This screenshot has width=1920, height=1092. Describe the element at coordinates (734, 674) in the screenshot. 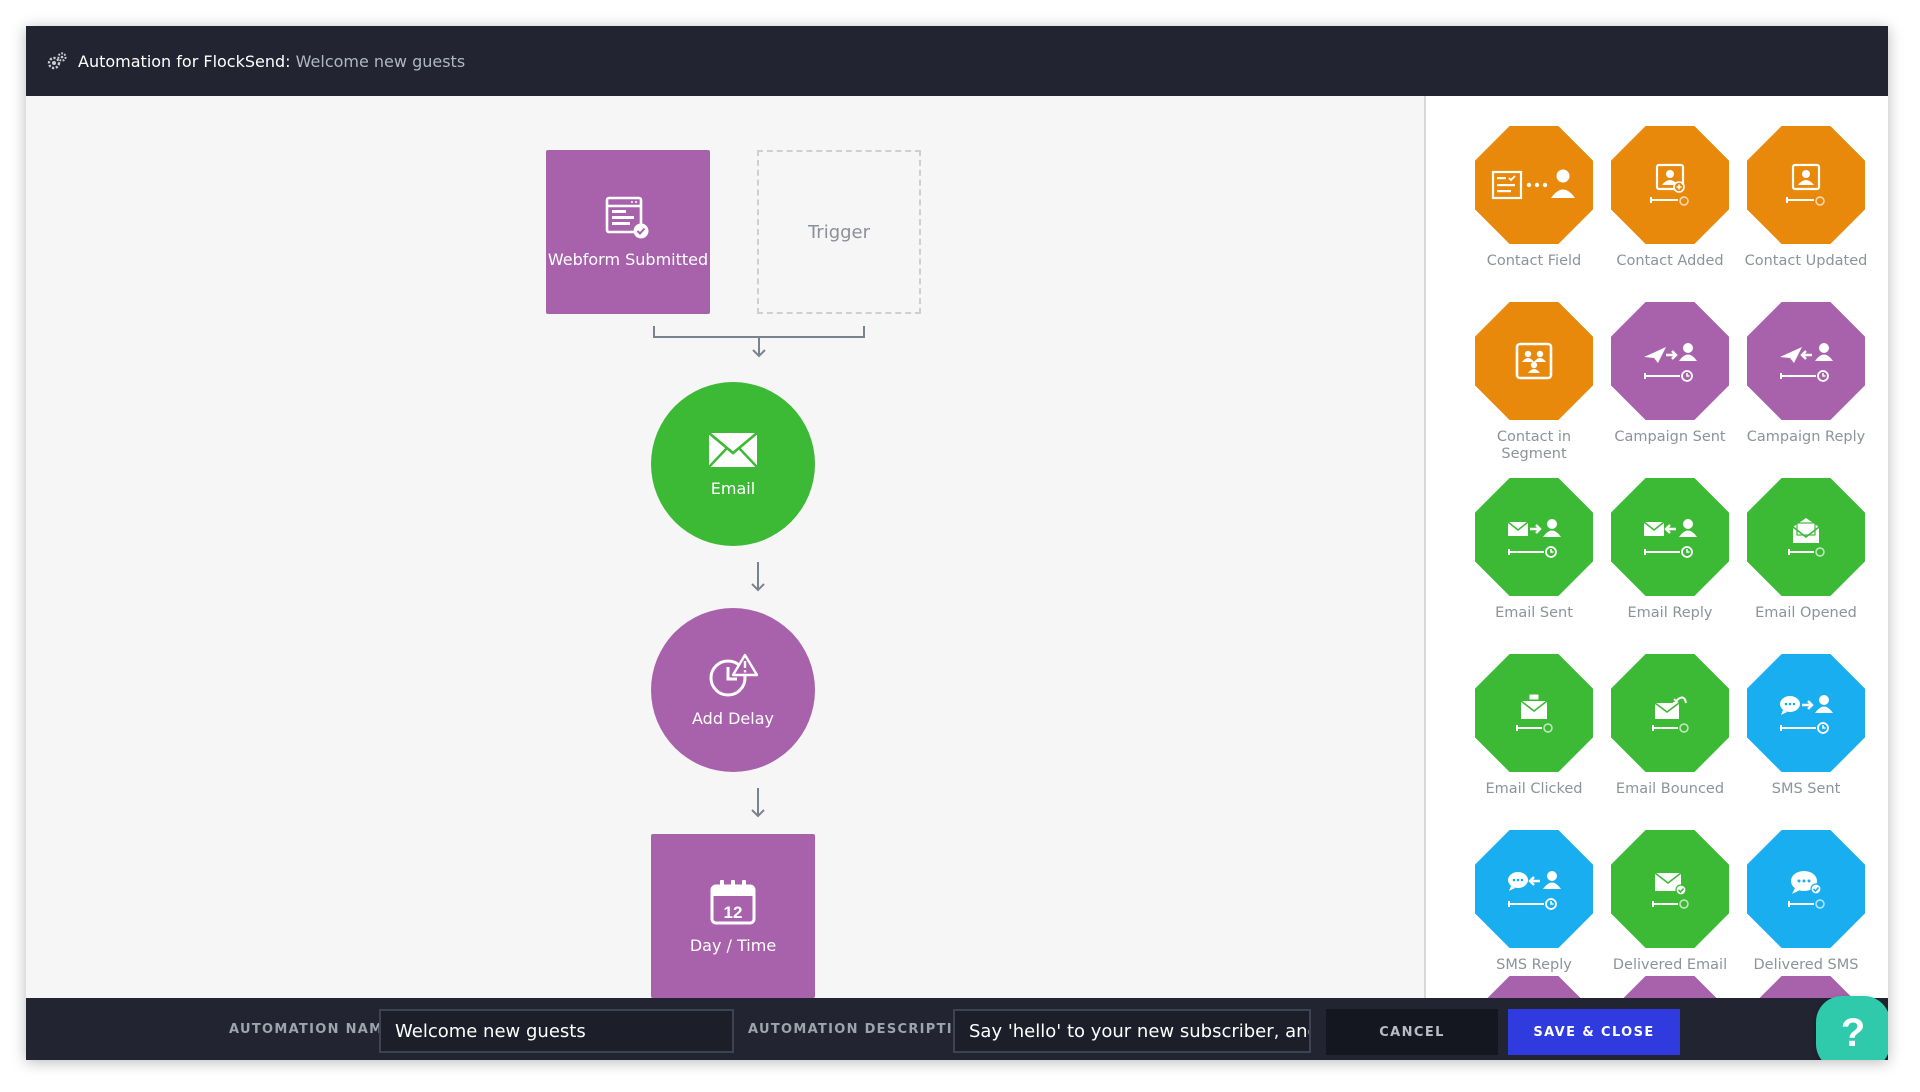

I see `clock-alert-icon` at that location.